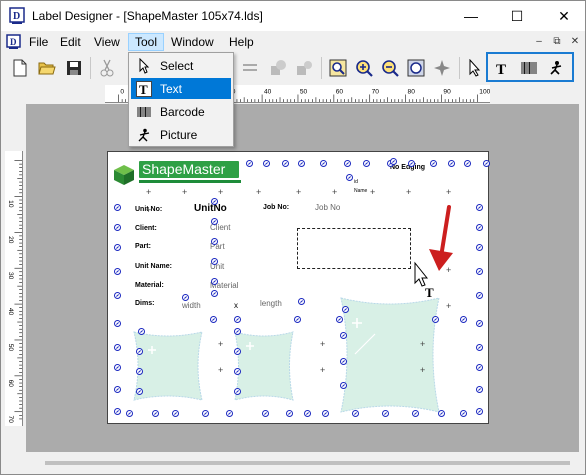 The height and width of the screenshot is (475, 586). I want to click on menu-help: Help, so click(241, 42).